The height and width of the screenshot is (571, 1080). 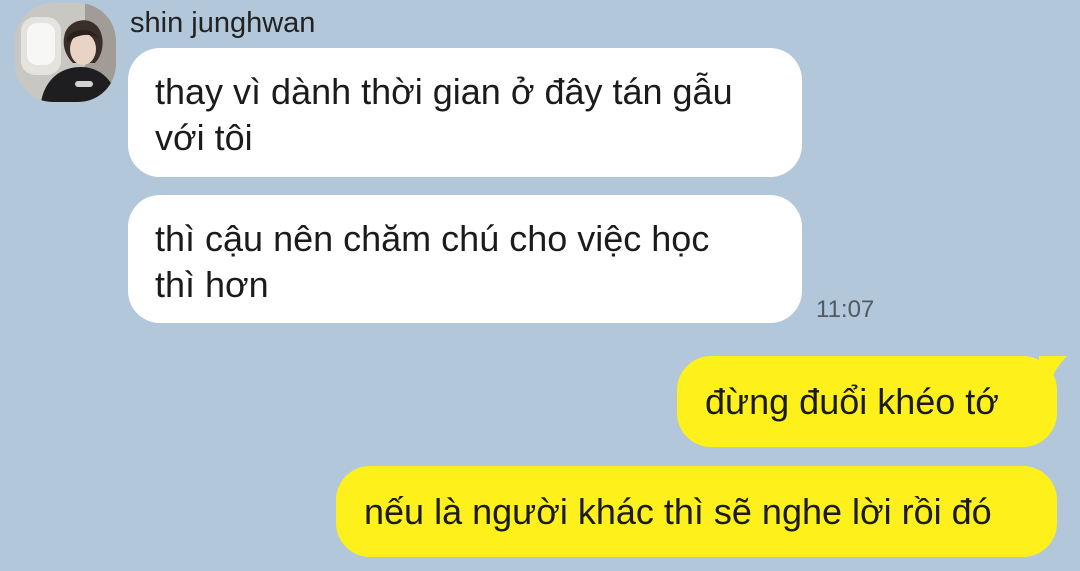 I want to click on message-text: nếu là người khác thì sẽ nghe lời rồi đó, so click(x=678, y=511).